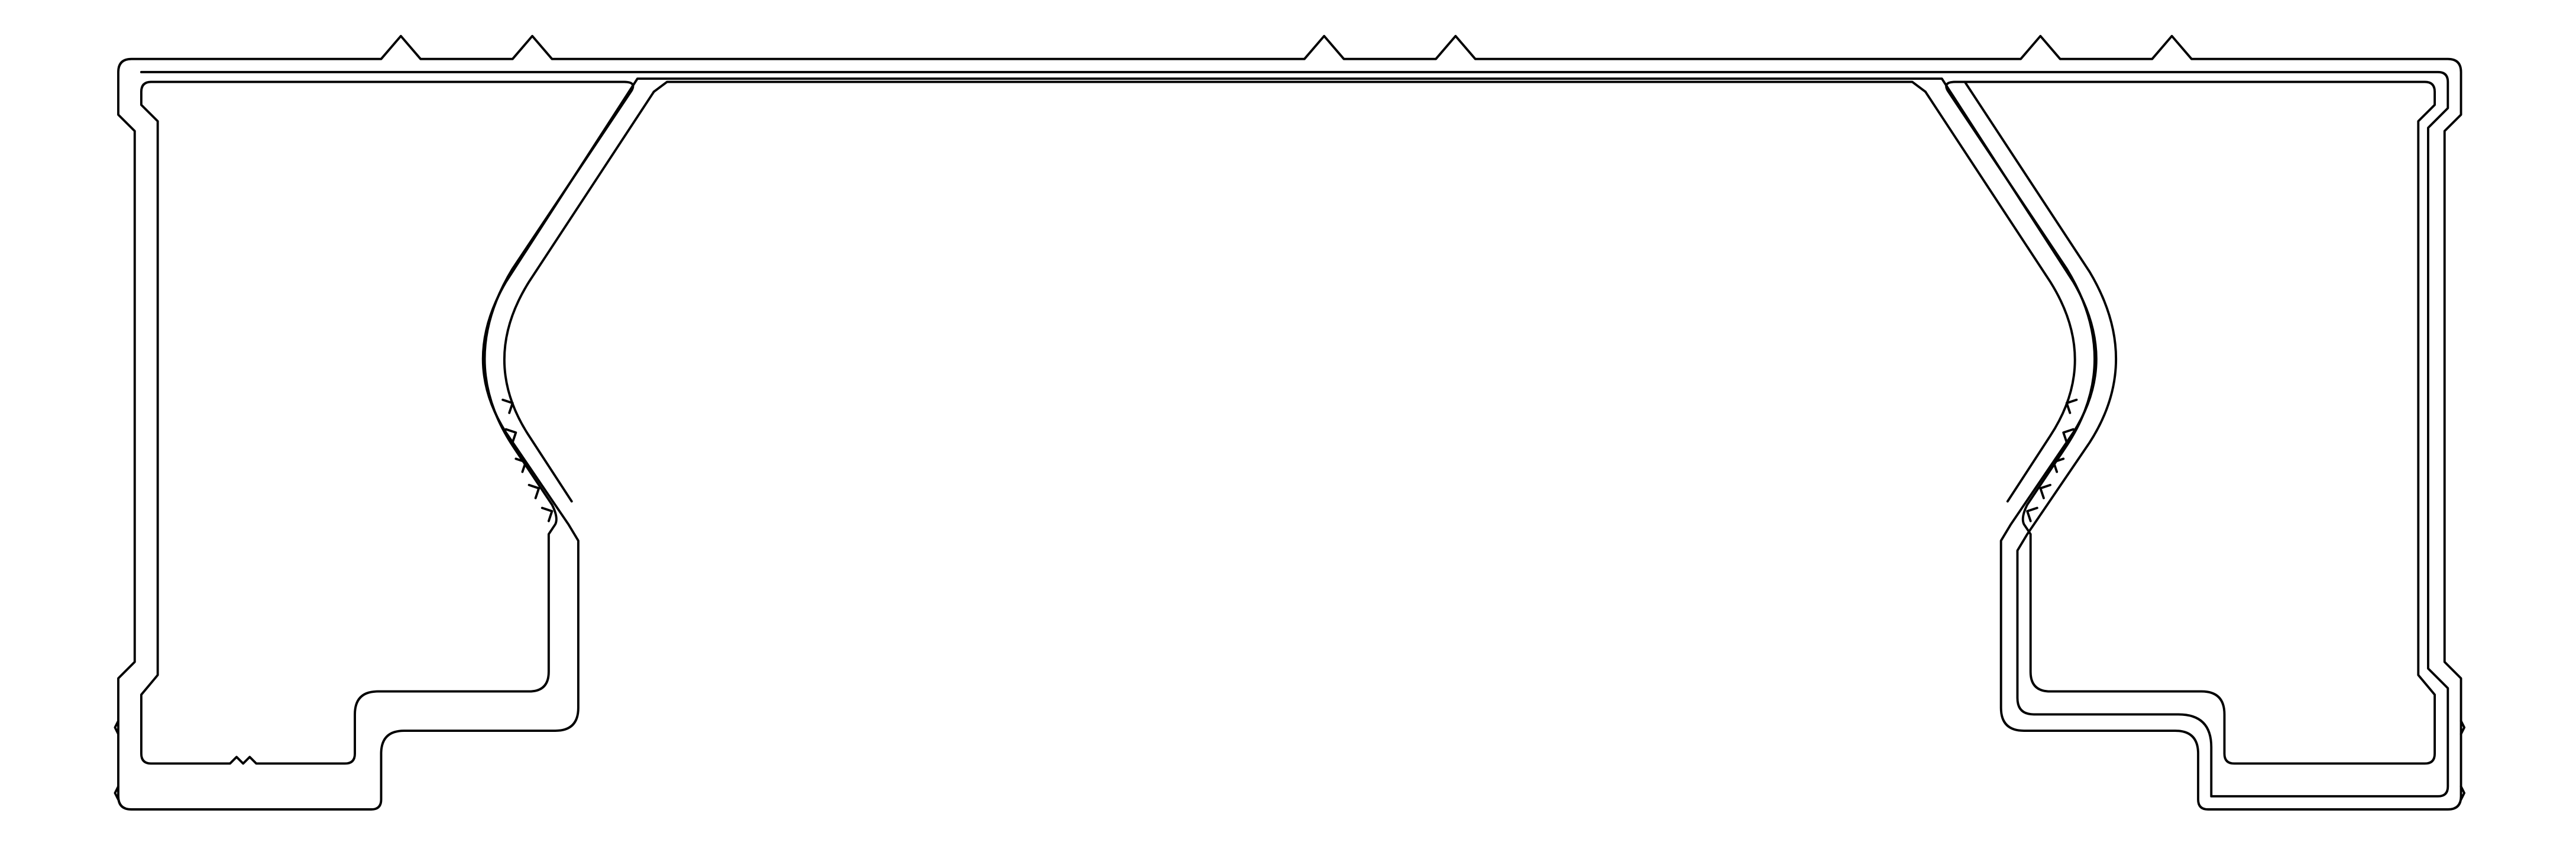 This screenshot has height=852, width=2576. Describe the element at coordinates (2000, 297) in the screenshot. I see `right-diagonal-web` at that location.